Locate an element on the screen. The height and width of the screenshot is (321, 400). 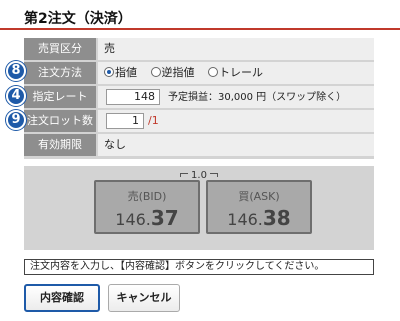
quantity-cell: 1/1 is located at coordinates (236, 121).